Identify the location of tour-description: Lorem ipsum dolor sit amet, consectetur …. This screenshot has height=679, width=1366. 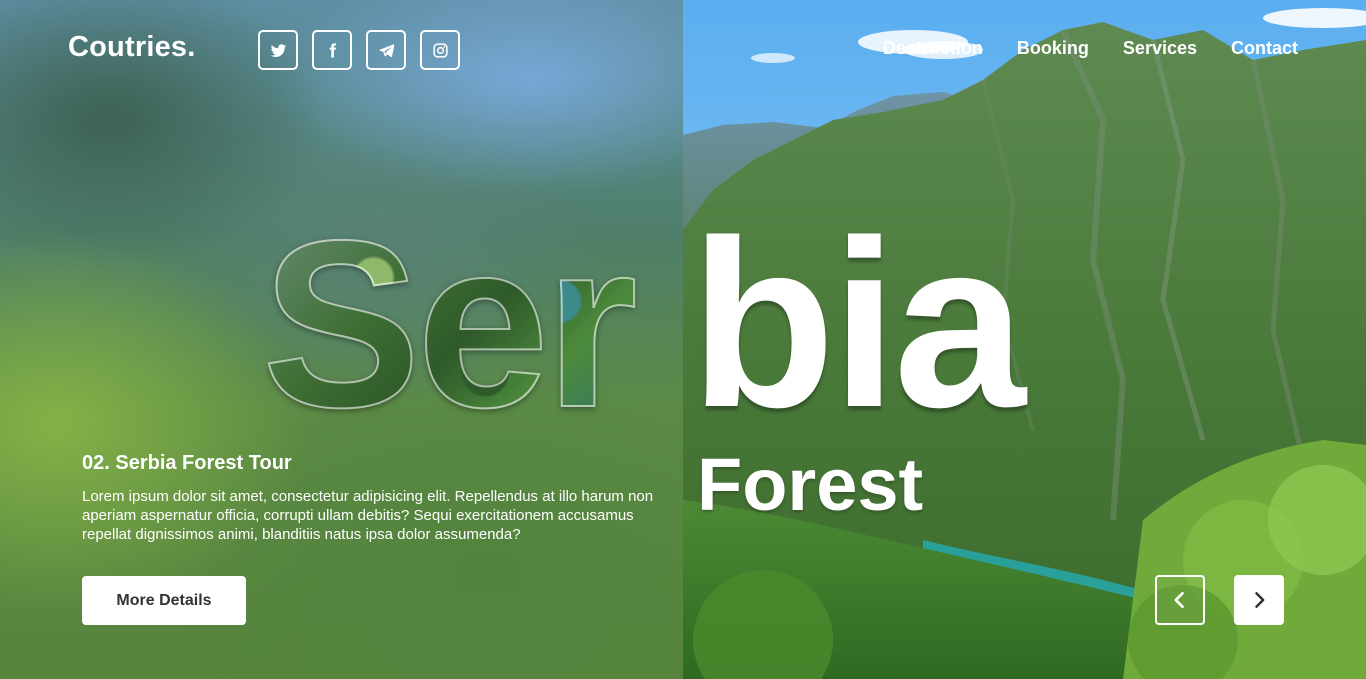
(368, 515).